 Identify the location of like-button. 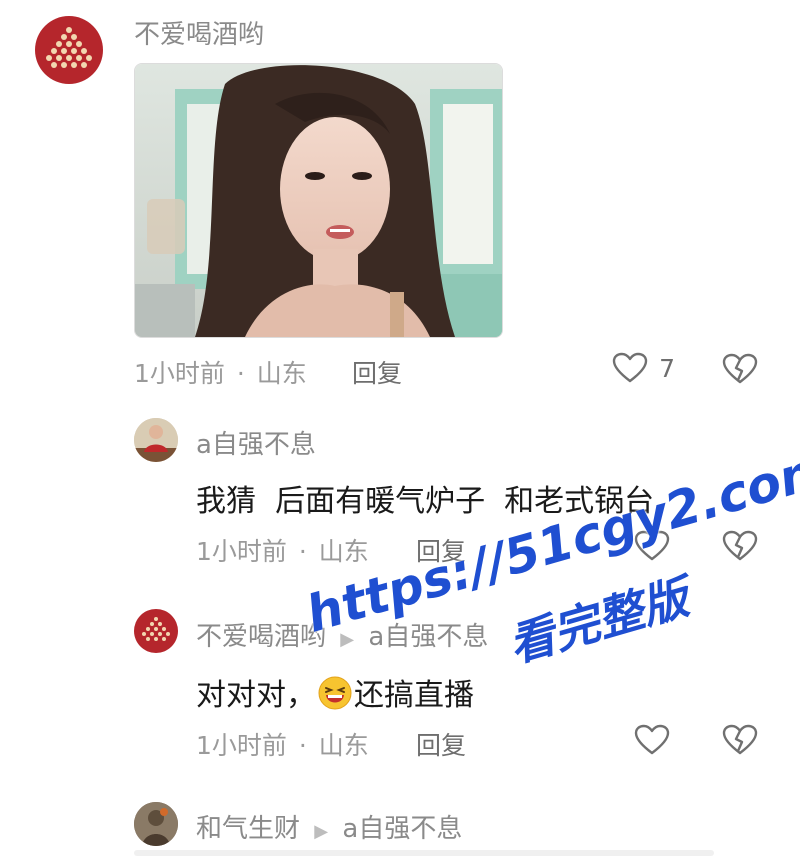
(652, 742).